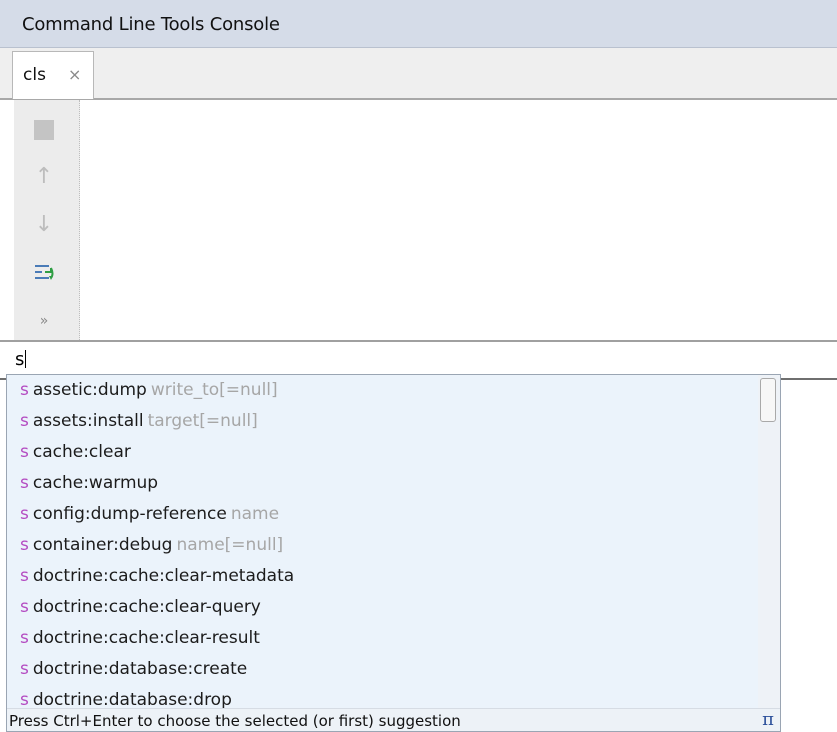 The width and height of the screenshot is (837, 732). I want to click on command-input: s, so click(21, 359).